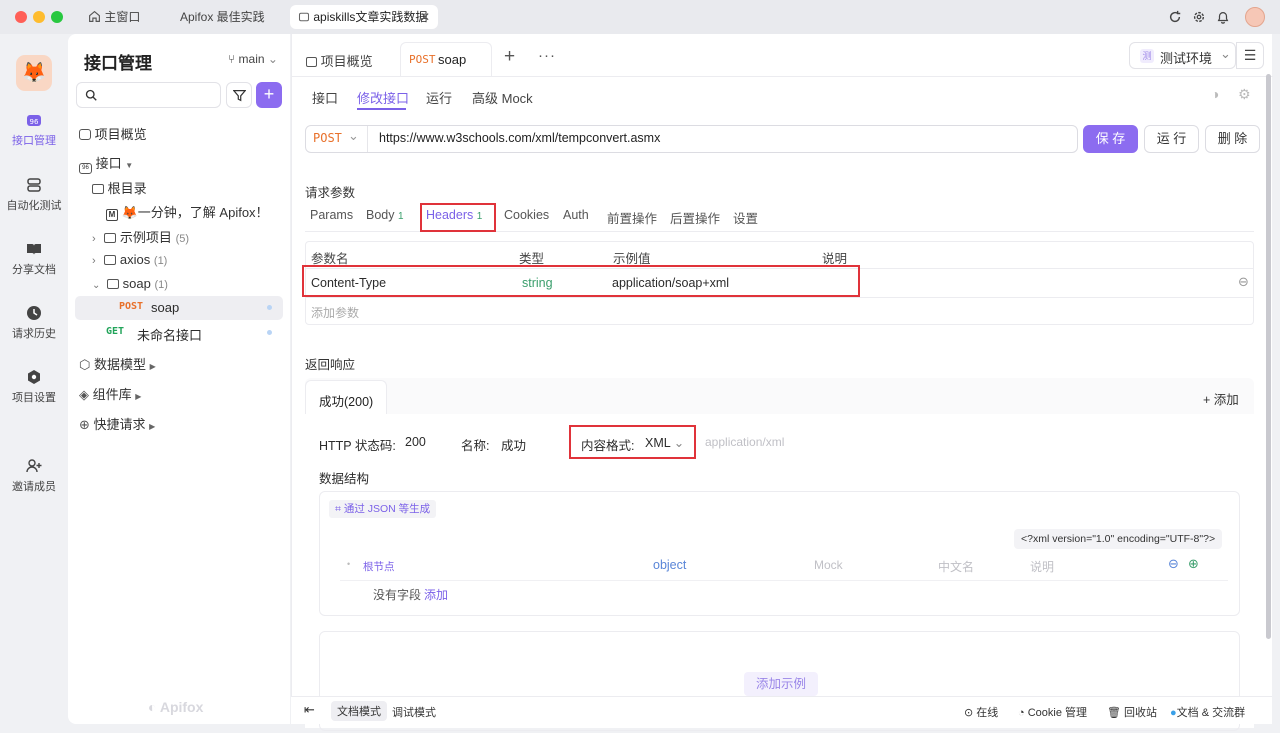 This screenshot has width=1280, height=733. Describe the element at coordinates (140, 236) in the screenshot. I see `tree-folder-examples: › 示例项目 (5)` at that location.